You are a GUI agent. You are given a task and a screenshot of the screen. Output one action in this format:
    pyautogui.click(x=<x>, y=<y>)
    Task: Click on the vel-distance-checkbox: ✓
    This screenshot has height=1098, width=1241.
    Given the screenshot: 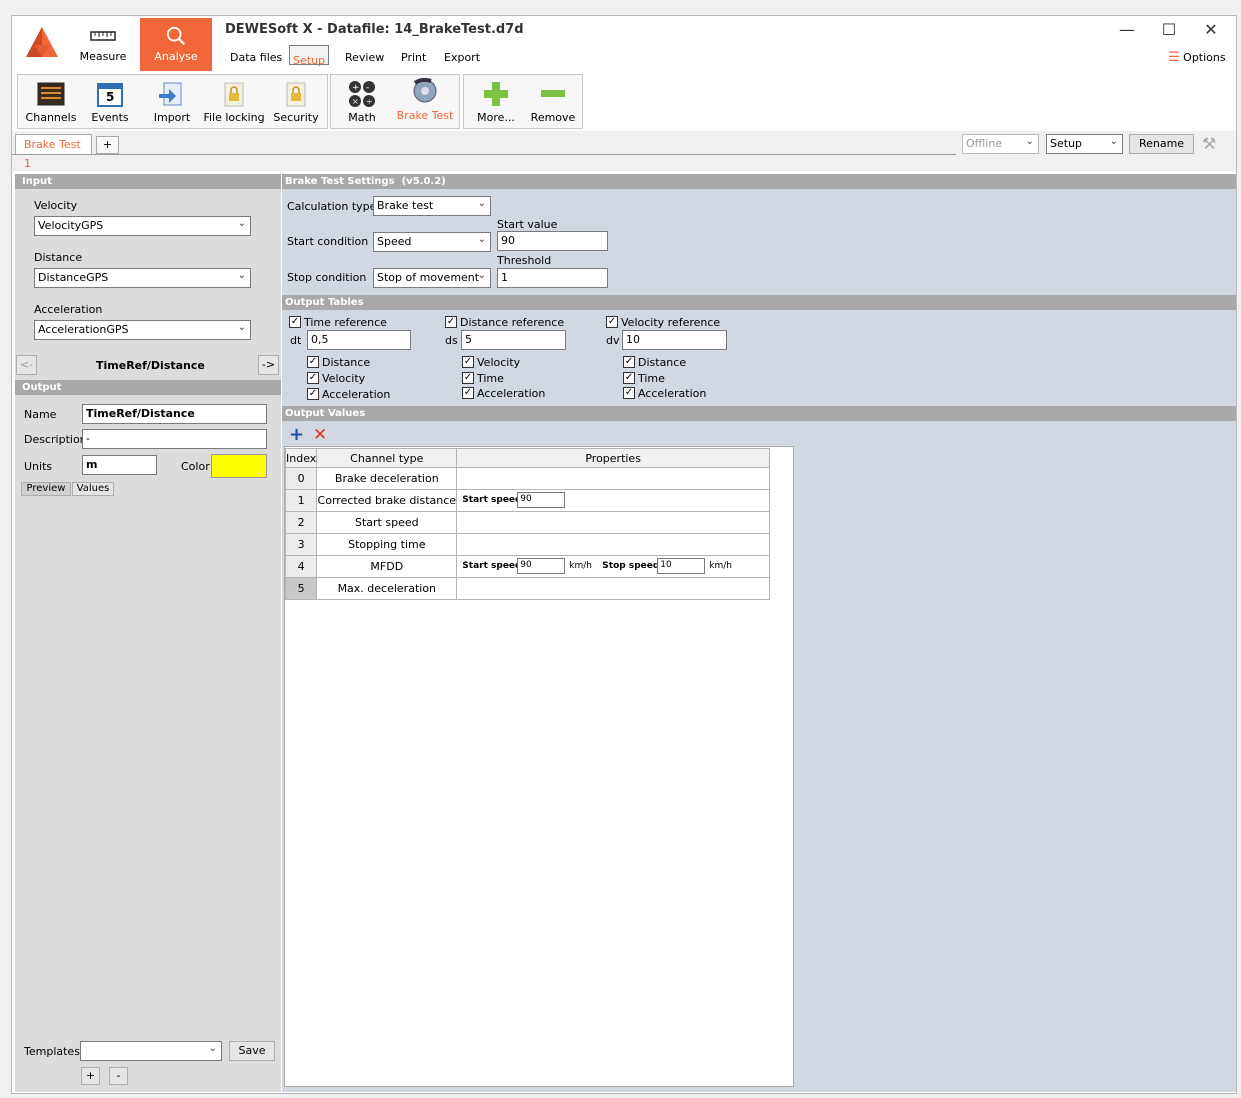 What is the action you would take?
    pyautogui.click(x=629, y=362)
    